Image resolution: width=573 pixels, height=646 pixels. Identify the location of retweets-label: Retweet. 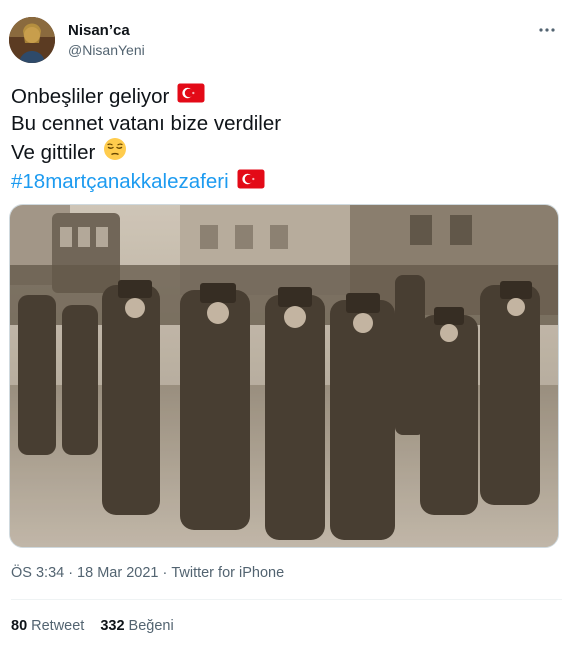
(58, 626).